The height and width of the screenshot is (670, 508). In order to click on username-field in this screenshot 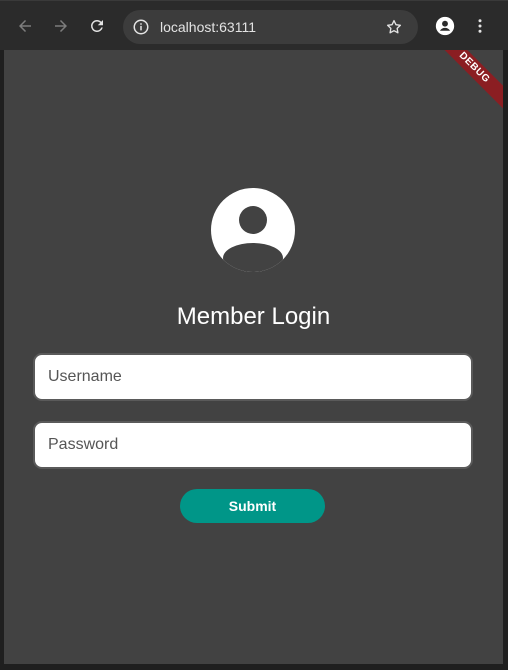, I will do `click(253, 377)`.